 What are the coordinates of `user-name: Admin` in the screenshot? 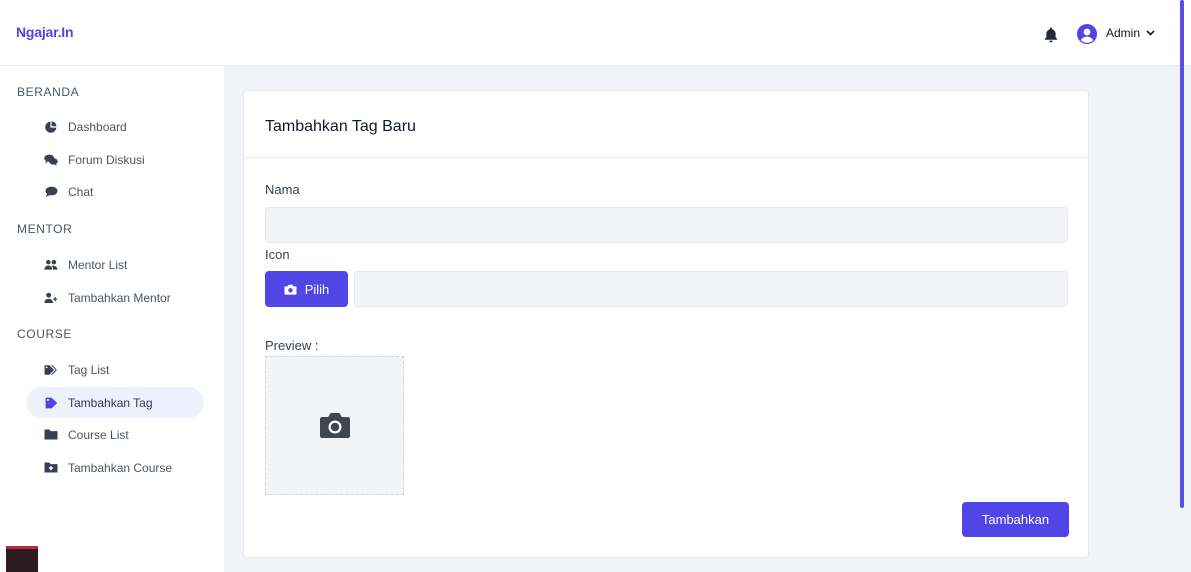 It's located at (1123, 33).